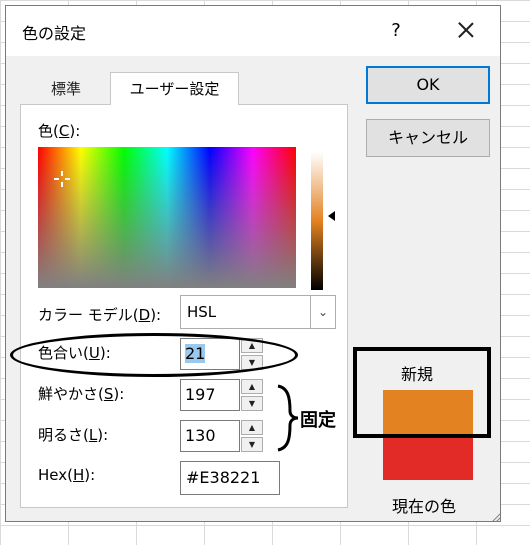 The width and height of the screenshot is (530, 545). I want to click on color-model-label: カラー モデル(D):, so click(100, 315).